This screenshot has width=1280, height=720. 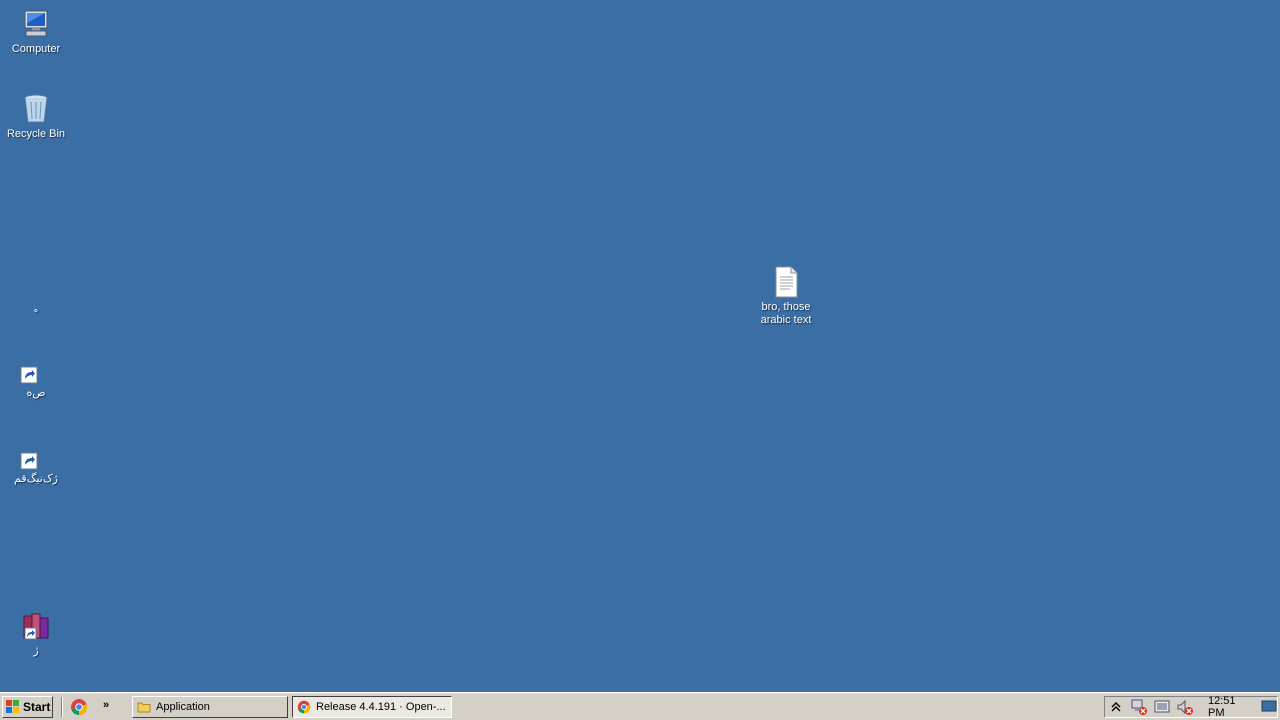 What do you see at coordinates (183, 707) in the screenshot?
I see `task-label: Application` at bounding box center [183, 707].